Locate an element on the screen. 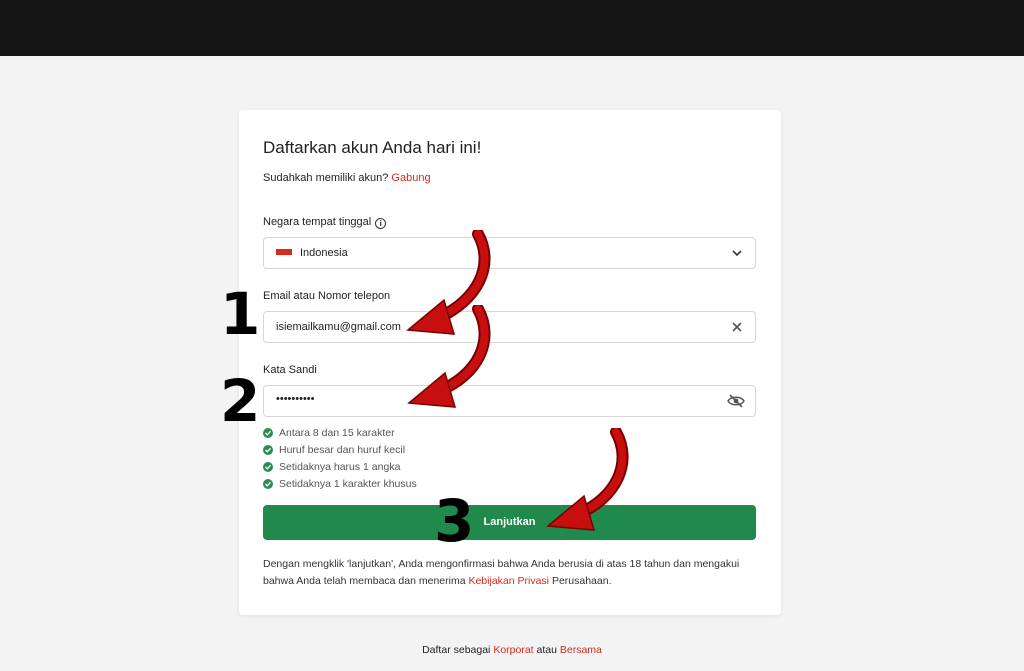  step-number-3: 3 is located at coordinates (454, 521).